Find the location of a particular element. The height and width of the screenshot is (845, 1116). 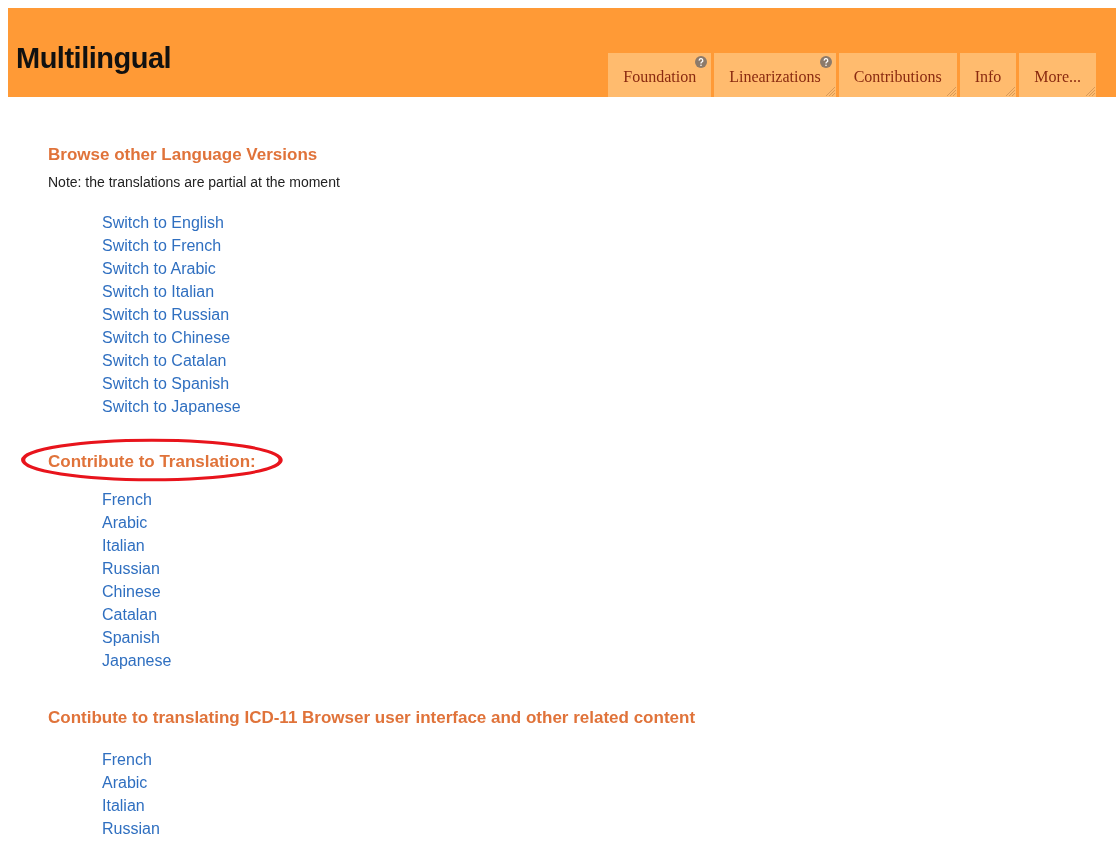

page-title: Multilingual is located at coordinates (94, 58).